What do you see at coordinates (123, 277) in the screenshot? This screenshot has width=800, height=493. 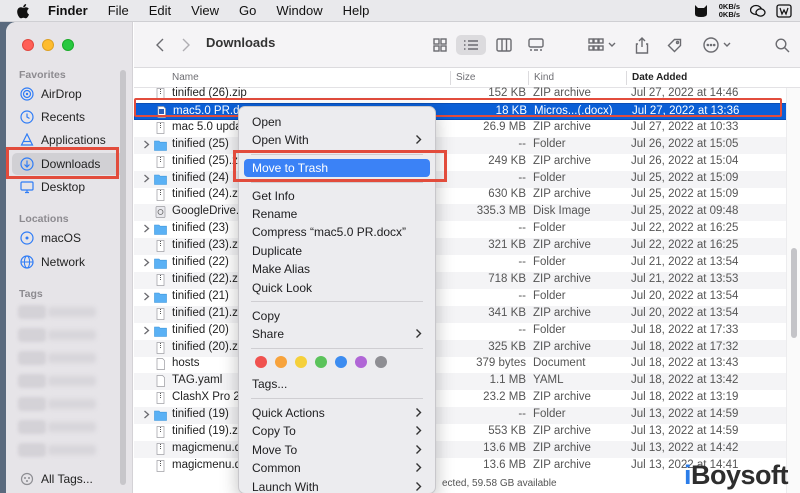 I see `sidebar-scrollbar` at bounding box center [123, 277].